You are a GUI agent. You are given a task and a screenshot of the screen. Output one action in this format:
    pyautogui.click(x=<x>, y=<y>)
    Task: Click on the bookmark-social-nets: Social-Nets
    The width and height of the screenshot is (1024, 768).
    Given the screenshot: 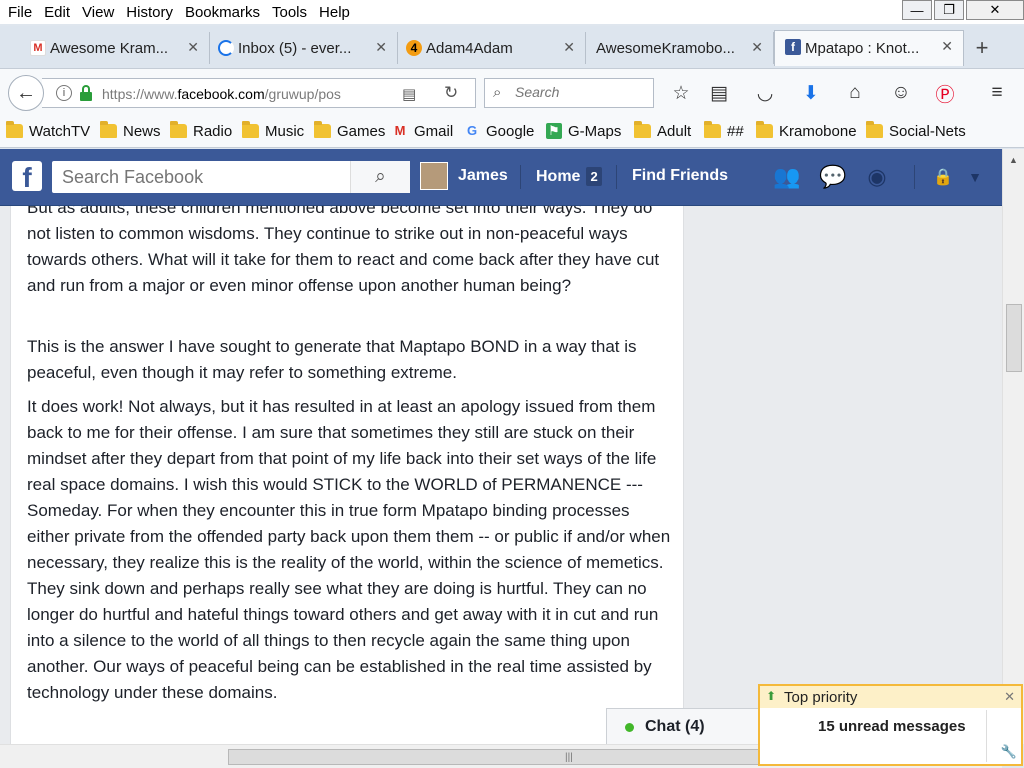 What is the action you would take?
    pyautogui.click(x=916, y=130)
    